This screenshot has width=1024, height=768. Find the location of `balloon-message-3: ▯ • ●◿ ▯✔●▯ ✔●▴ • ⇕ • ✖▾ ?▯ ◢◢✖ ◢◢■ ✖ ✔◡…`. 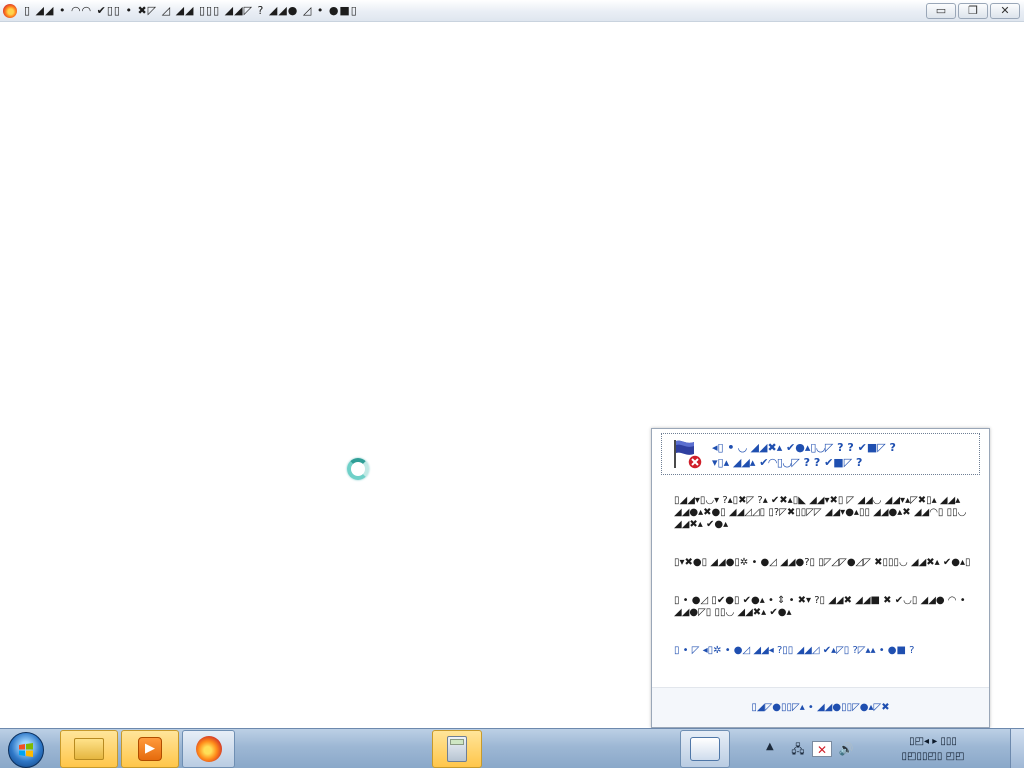

balloon-message-3: ▯ • ●◿ ▯✔●▯ ✔●▴ • ⇕ • ✖▾ ?▯ ◢◢✖ ◢◢■ ✖ ✔◡… is located at coordinates (820, 606).